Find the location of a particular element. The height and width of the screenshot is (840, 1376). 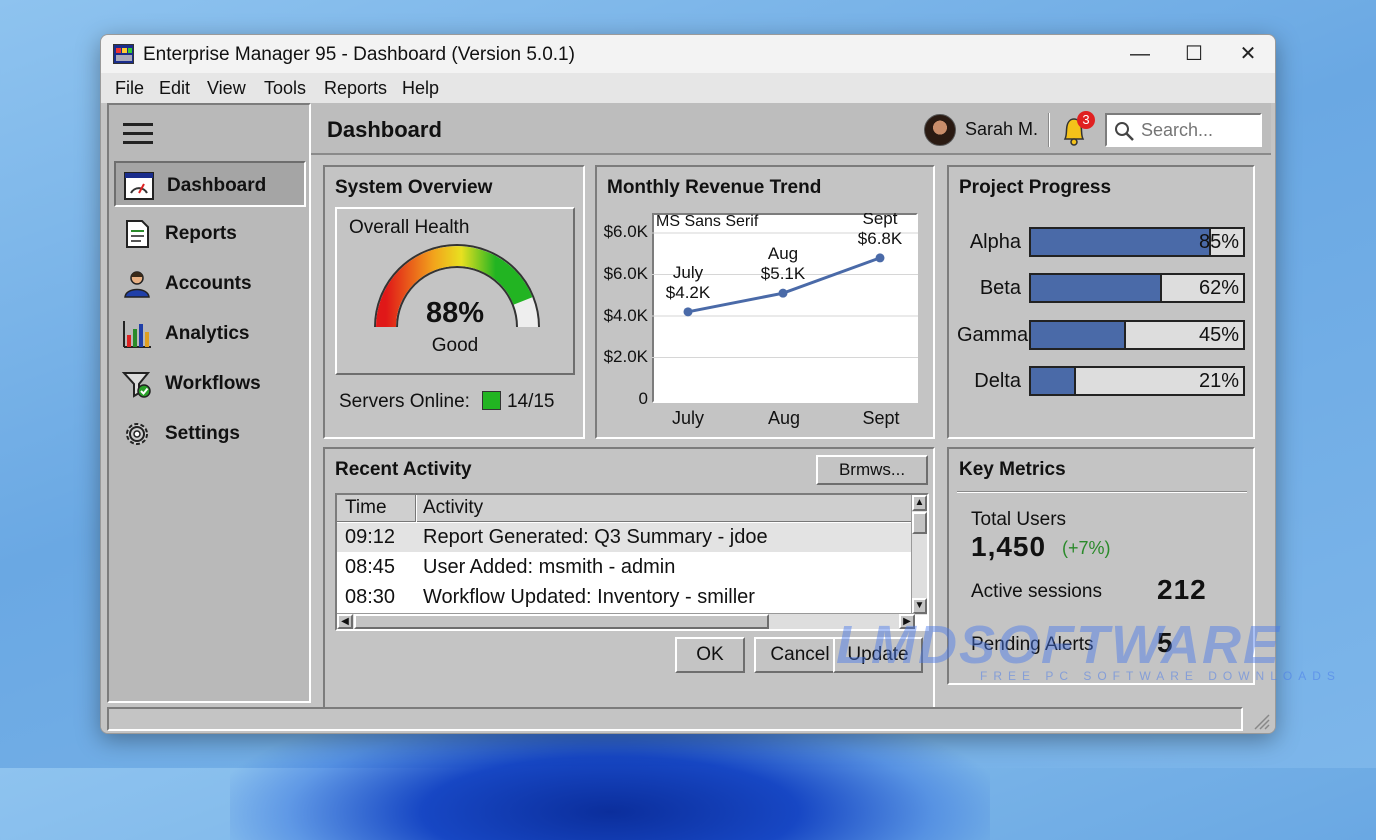

progress-row-gamma: Gamma 45% is located at coordinates (1102, 335).